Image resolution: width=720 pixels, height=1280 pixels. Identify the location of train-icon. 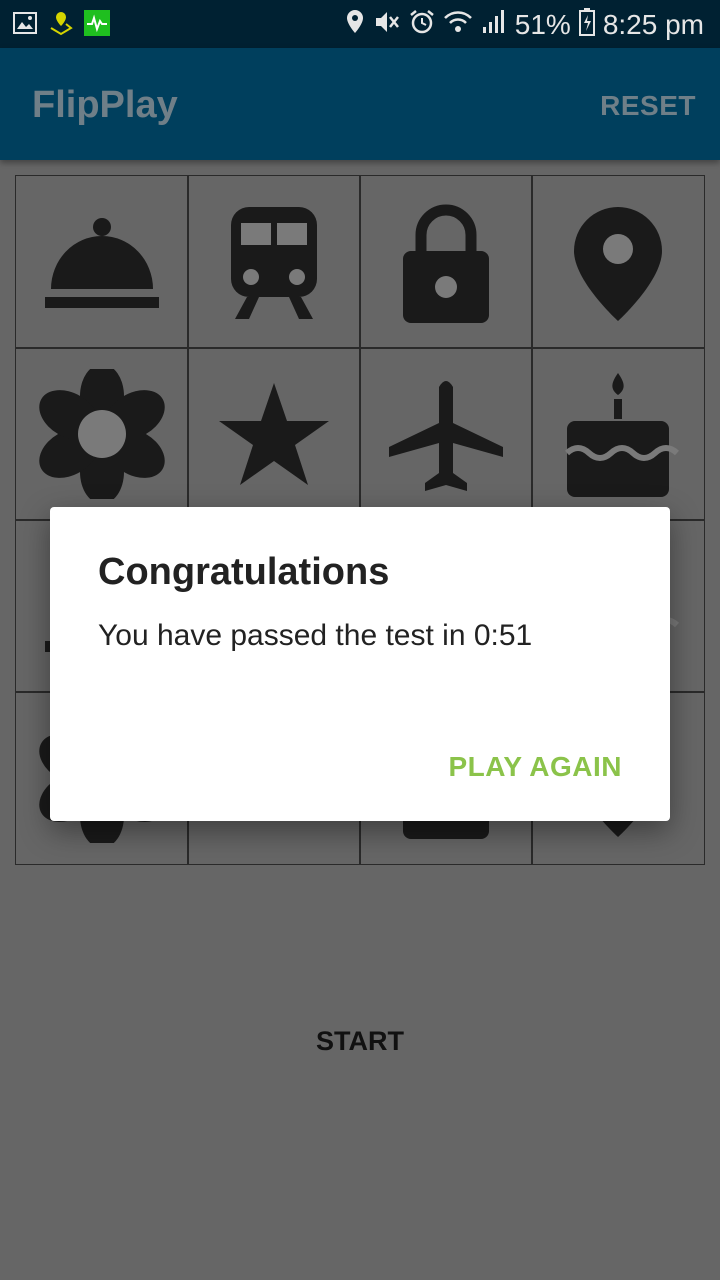
(274, 263).